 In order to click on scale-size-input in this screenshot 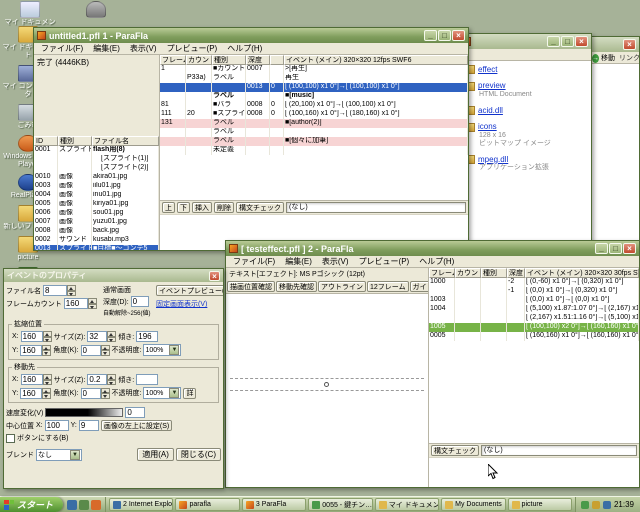, I will do `click(97, 336)`.